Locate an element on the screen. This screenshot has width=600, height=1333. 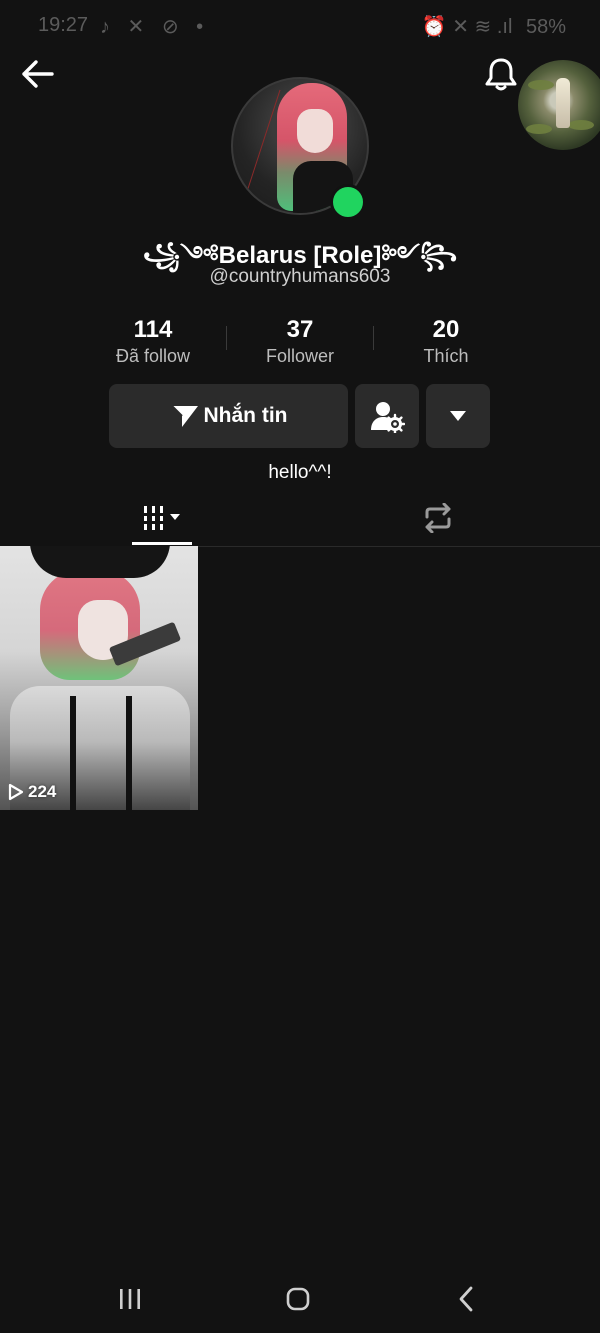
back-button is located at coordinates (38, 74).